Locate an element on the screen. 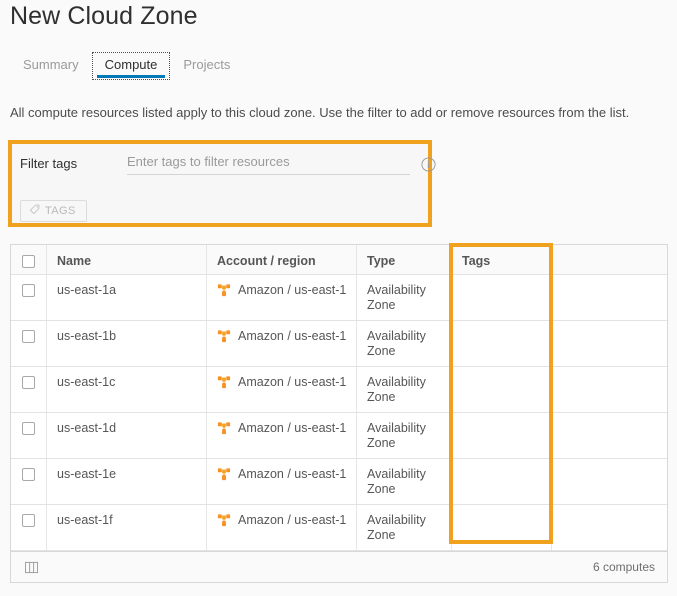 The image size is (677, 596). column-header-tags: Tags is located at coordinates (501, 259).